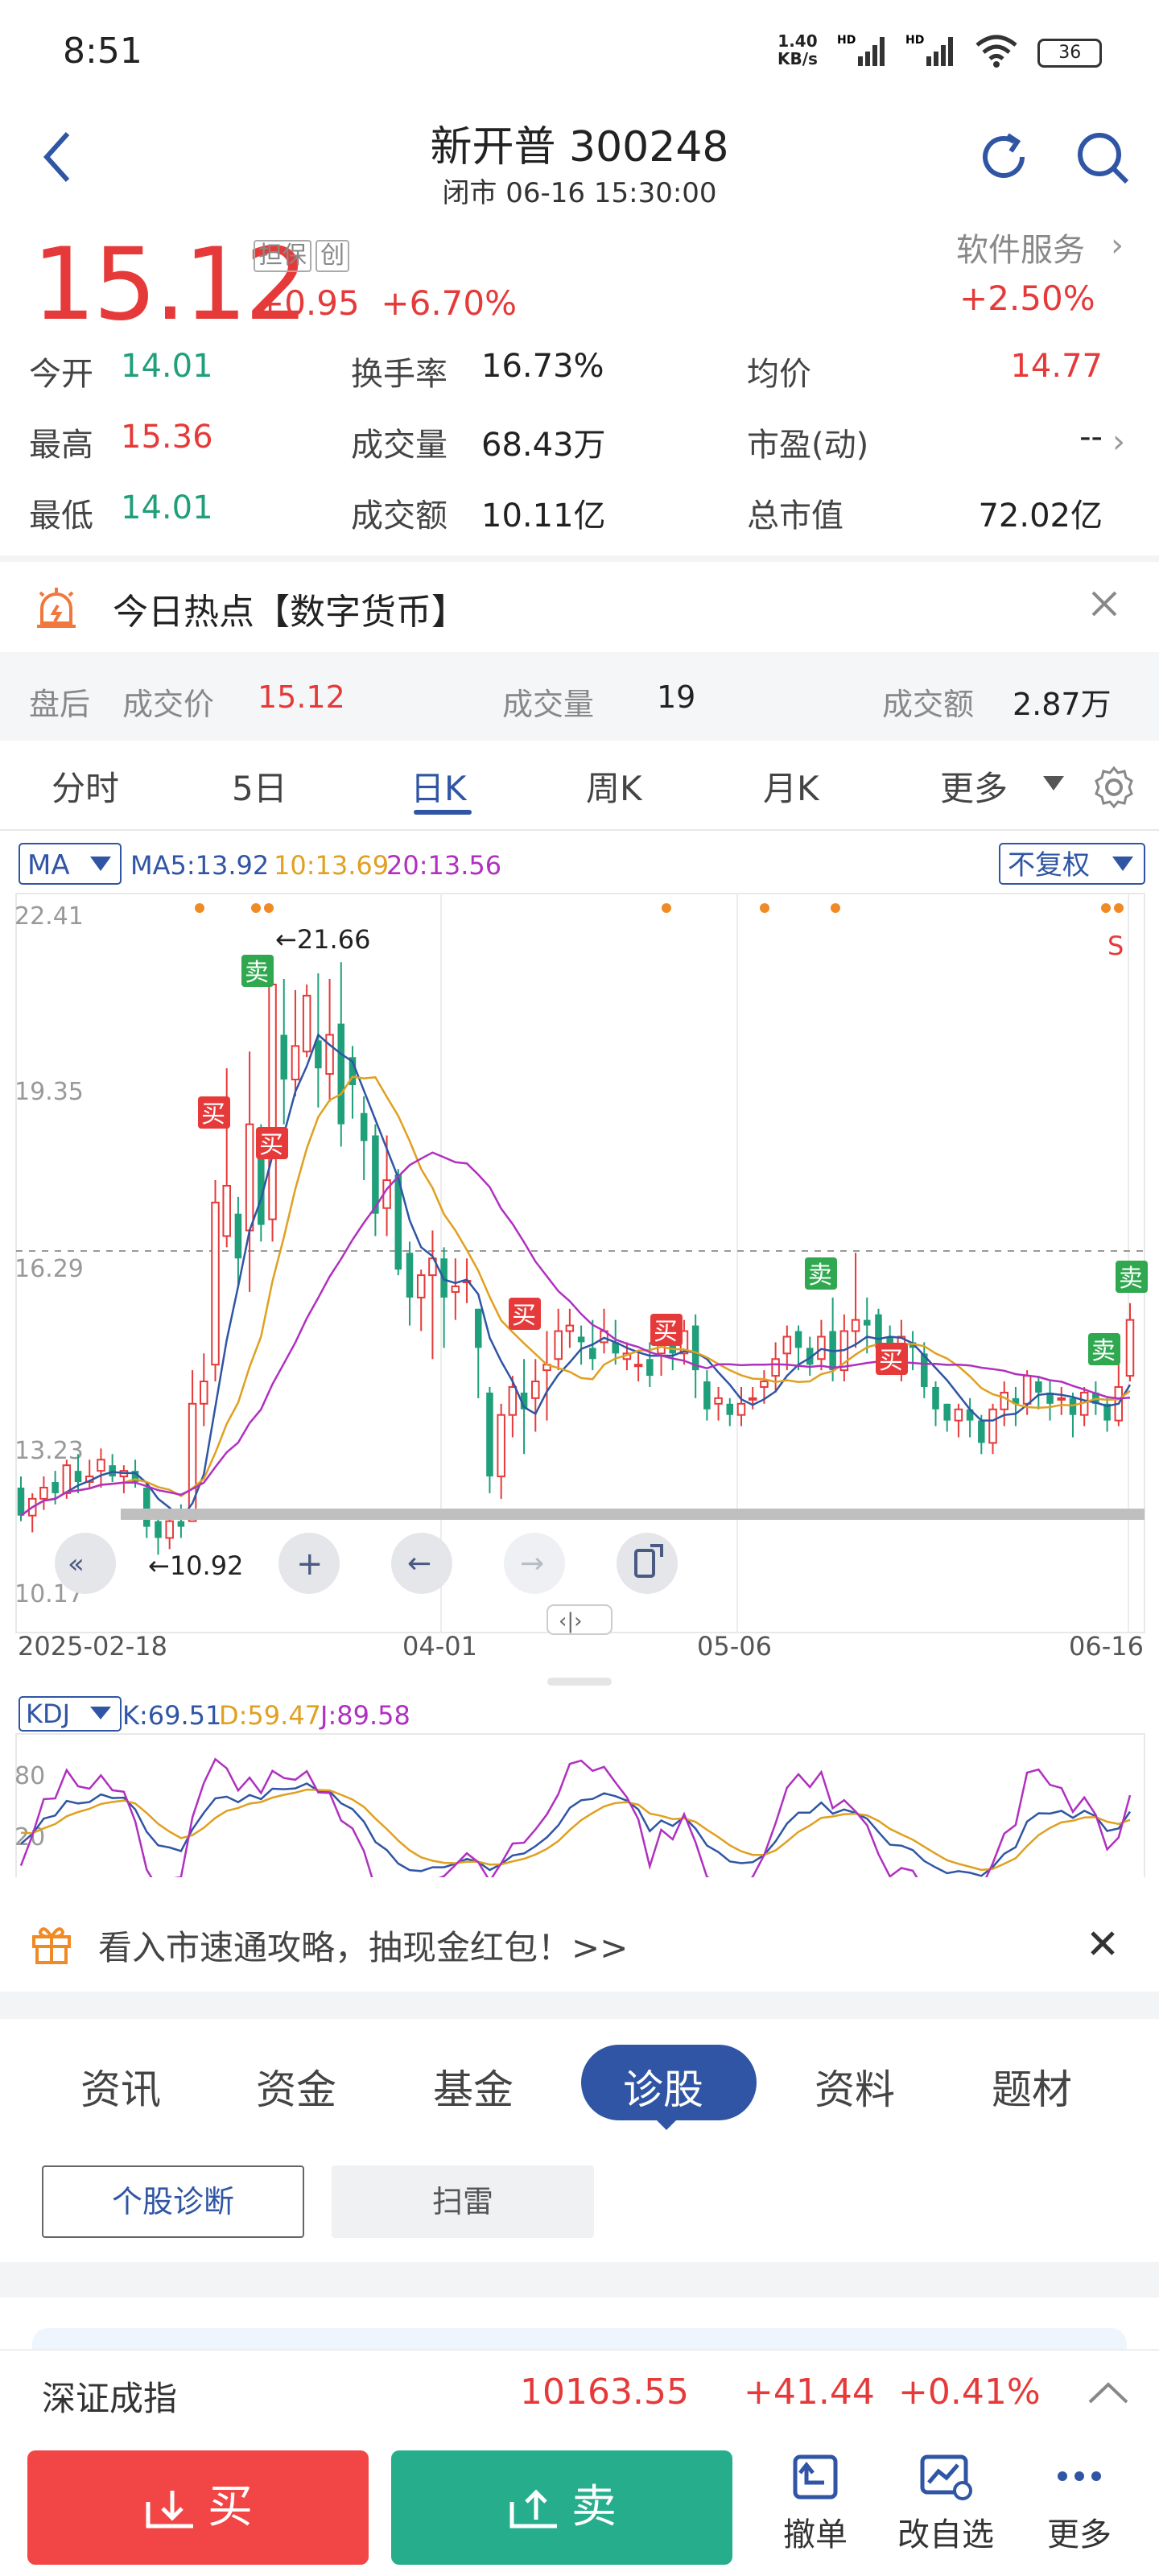  What do you see at coordinates (797, 58) in the screenshot?
I see `speed-unit: KB/s` at bounding box center [797, 58].